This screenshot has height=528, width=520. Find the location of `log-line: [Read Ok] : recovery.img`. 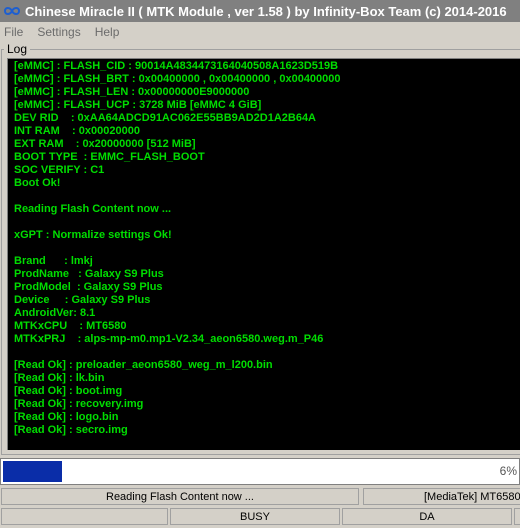

log-line: [Read Ok] : recovery.img is located at coordinates (79, 404).